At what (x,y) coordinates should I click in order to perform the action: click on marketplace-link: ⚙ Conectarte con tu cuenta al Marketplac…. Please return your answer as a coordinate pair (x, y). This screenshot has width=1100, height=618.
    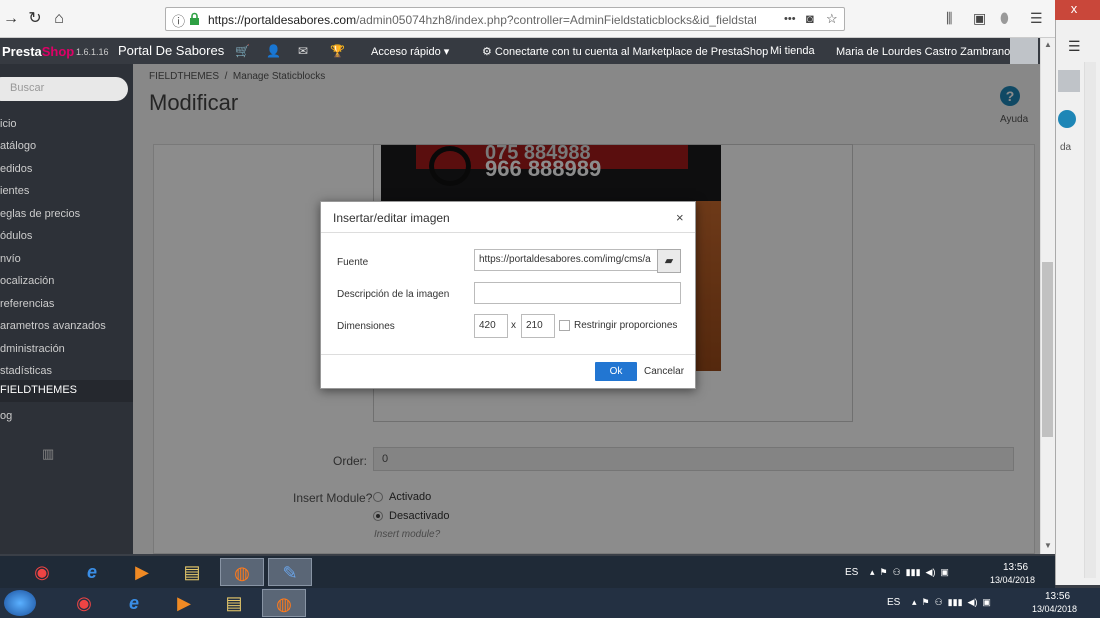
    Looking at the image, I should click on (625, 51).